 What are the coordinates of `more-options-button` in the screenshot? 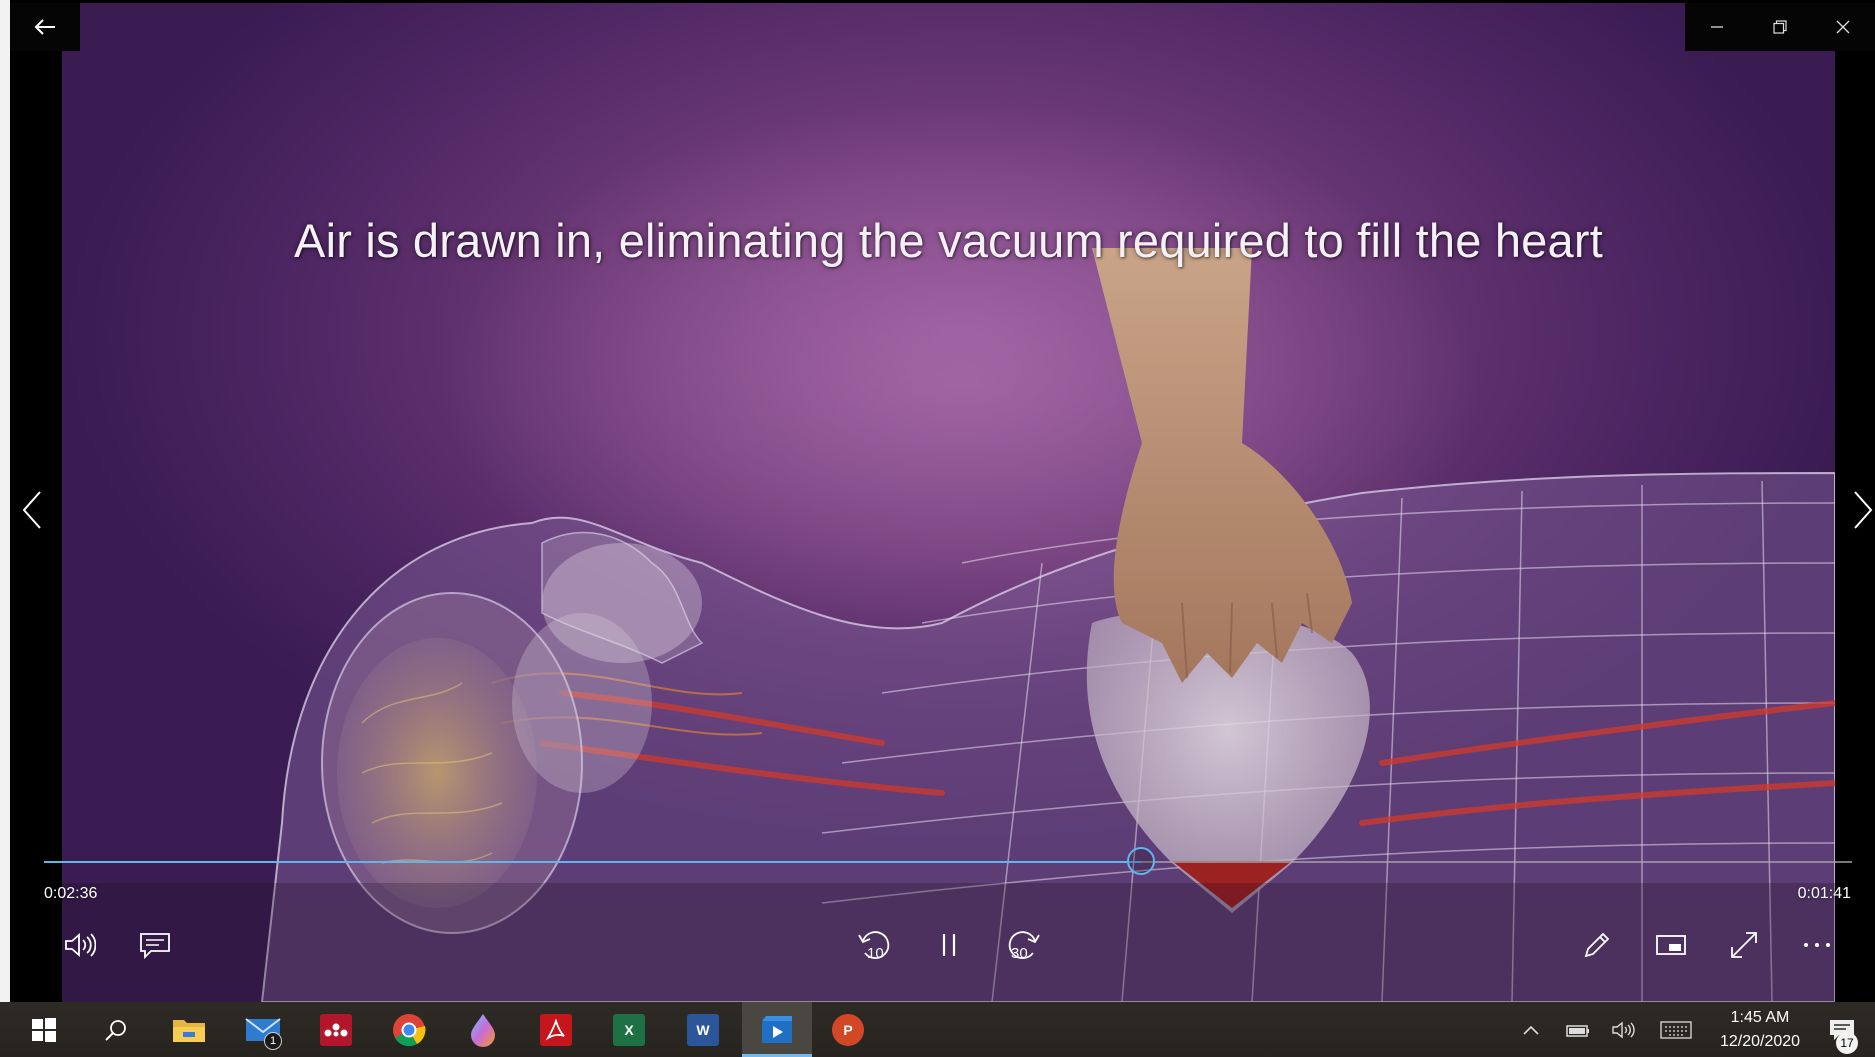 It's located at (1817, 945).